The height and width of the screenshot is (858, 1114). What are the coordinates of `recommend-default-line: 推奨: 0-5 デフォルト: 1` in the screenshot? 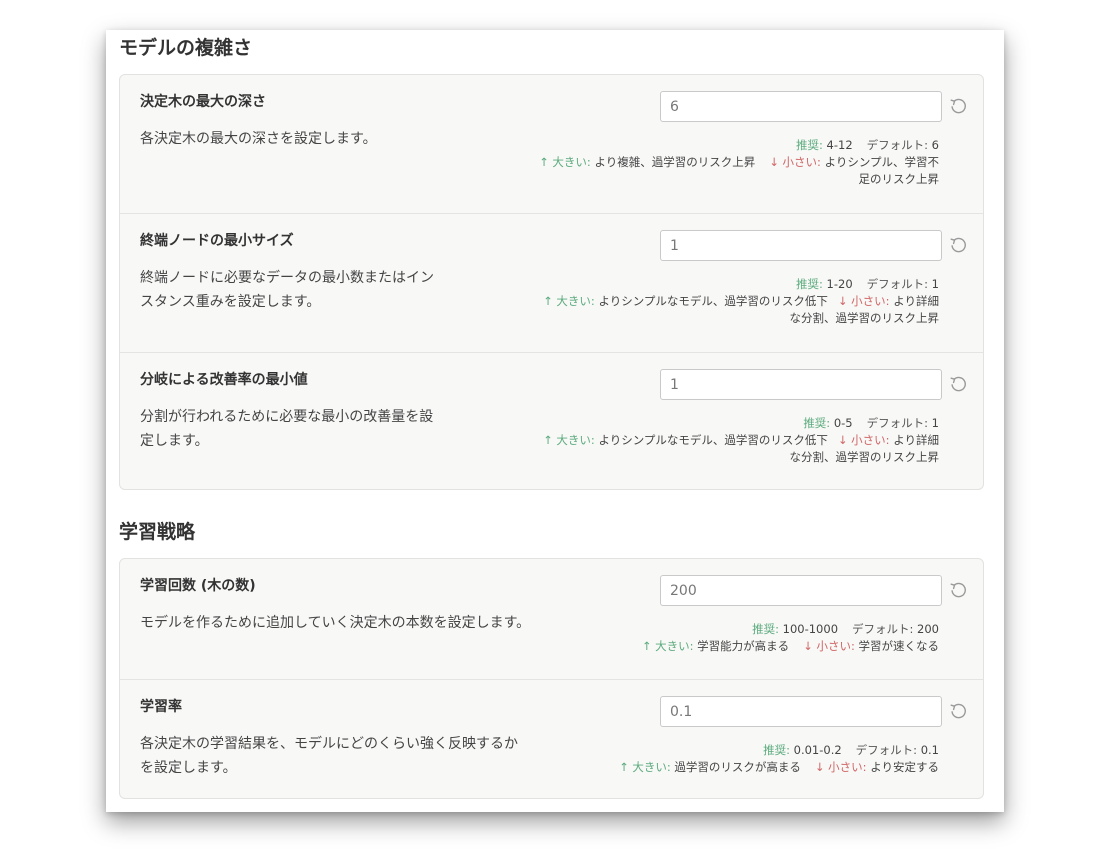 It's located at (871, 423).